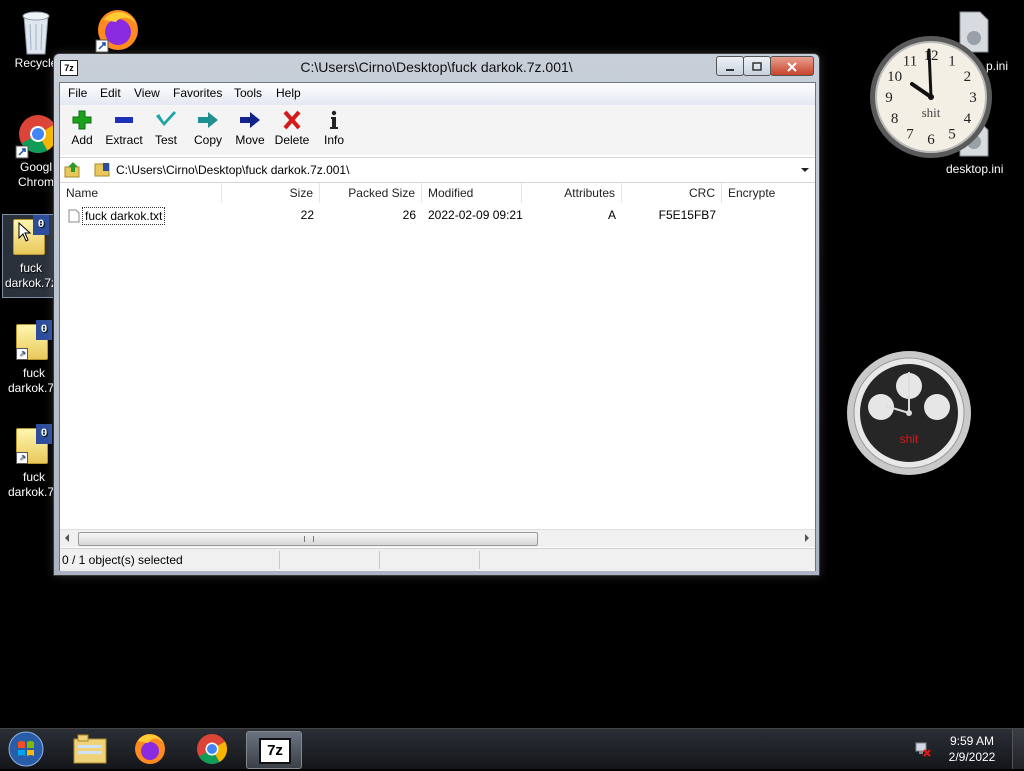 Image resolution: width=1024 pixels, height=771 pixels. I want to click on move-button: Move, so click(250, 128).